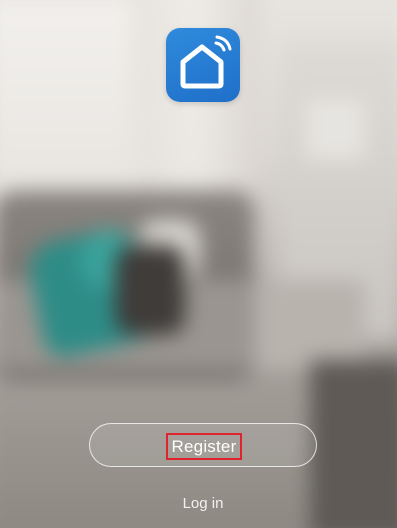  Describe the element at coordinates (203, 504) in the screenshot. I see `login-link: Log in` at that location.